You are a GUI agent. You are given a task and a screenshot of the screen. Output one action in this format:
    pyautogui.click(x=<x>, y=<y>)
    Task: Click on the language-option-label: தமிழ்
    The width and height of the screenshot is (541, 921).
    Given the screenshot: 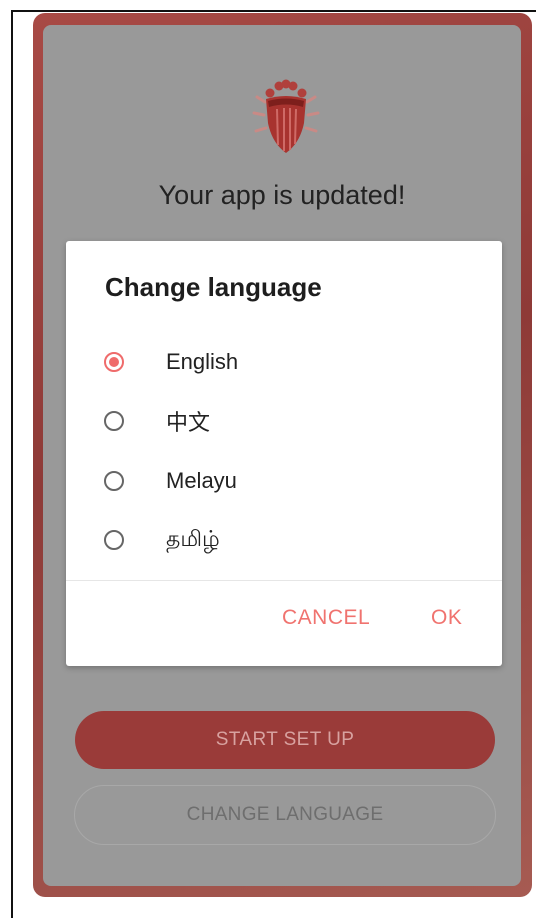 What is the action you would take?
    pyautogui.click(x=193, y=538)
    